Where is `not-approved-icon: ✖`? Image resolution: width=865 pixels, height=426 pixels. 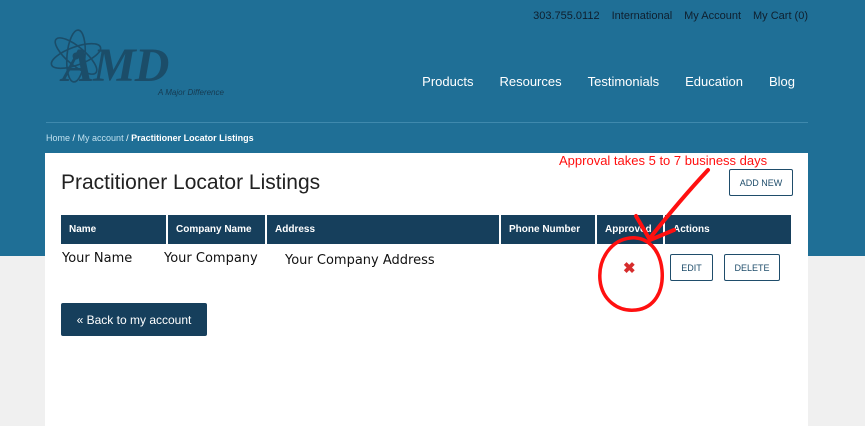 not-approved-icon: ✖ is located at coordinates (629, 268).